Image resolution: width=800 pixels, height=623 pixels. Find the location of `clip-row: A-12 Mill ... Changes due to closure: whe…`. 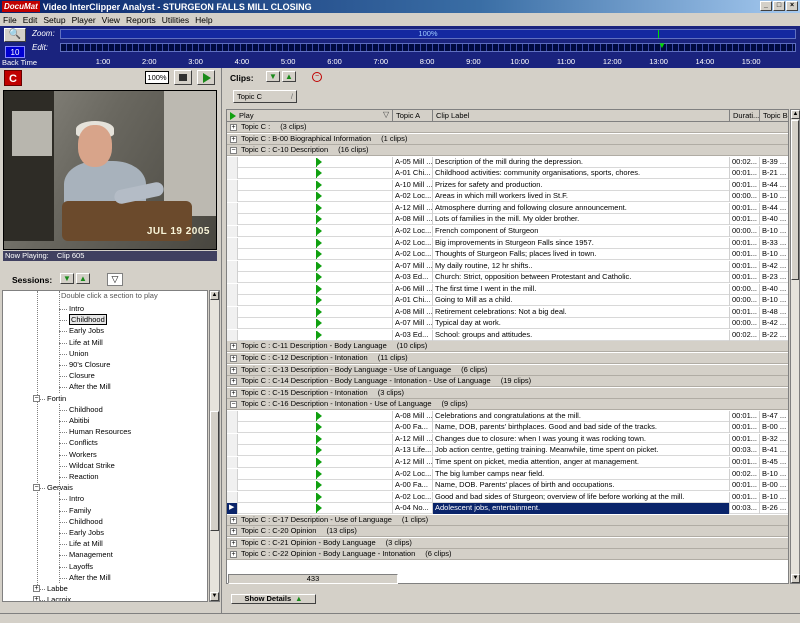

clip-row: A-12 Mill ... Changes due to closure: whe… is located at coordinates (507, 439).